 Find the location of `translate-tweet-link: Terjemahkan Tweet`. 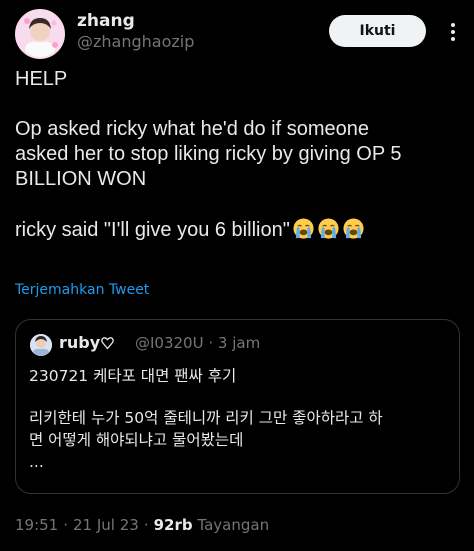

translate-tweet-link: Terjemahkan Tweet is located at coordinates (82, 290).